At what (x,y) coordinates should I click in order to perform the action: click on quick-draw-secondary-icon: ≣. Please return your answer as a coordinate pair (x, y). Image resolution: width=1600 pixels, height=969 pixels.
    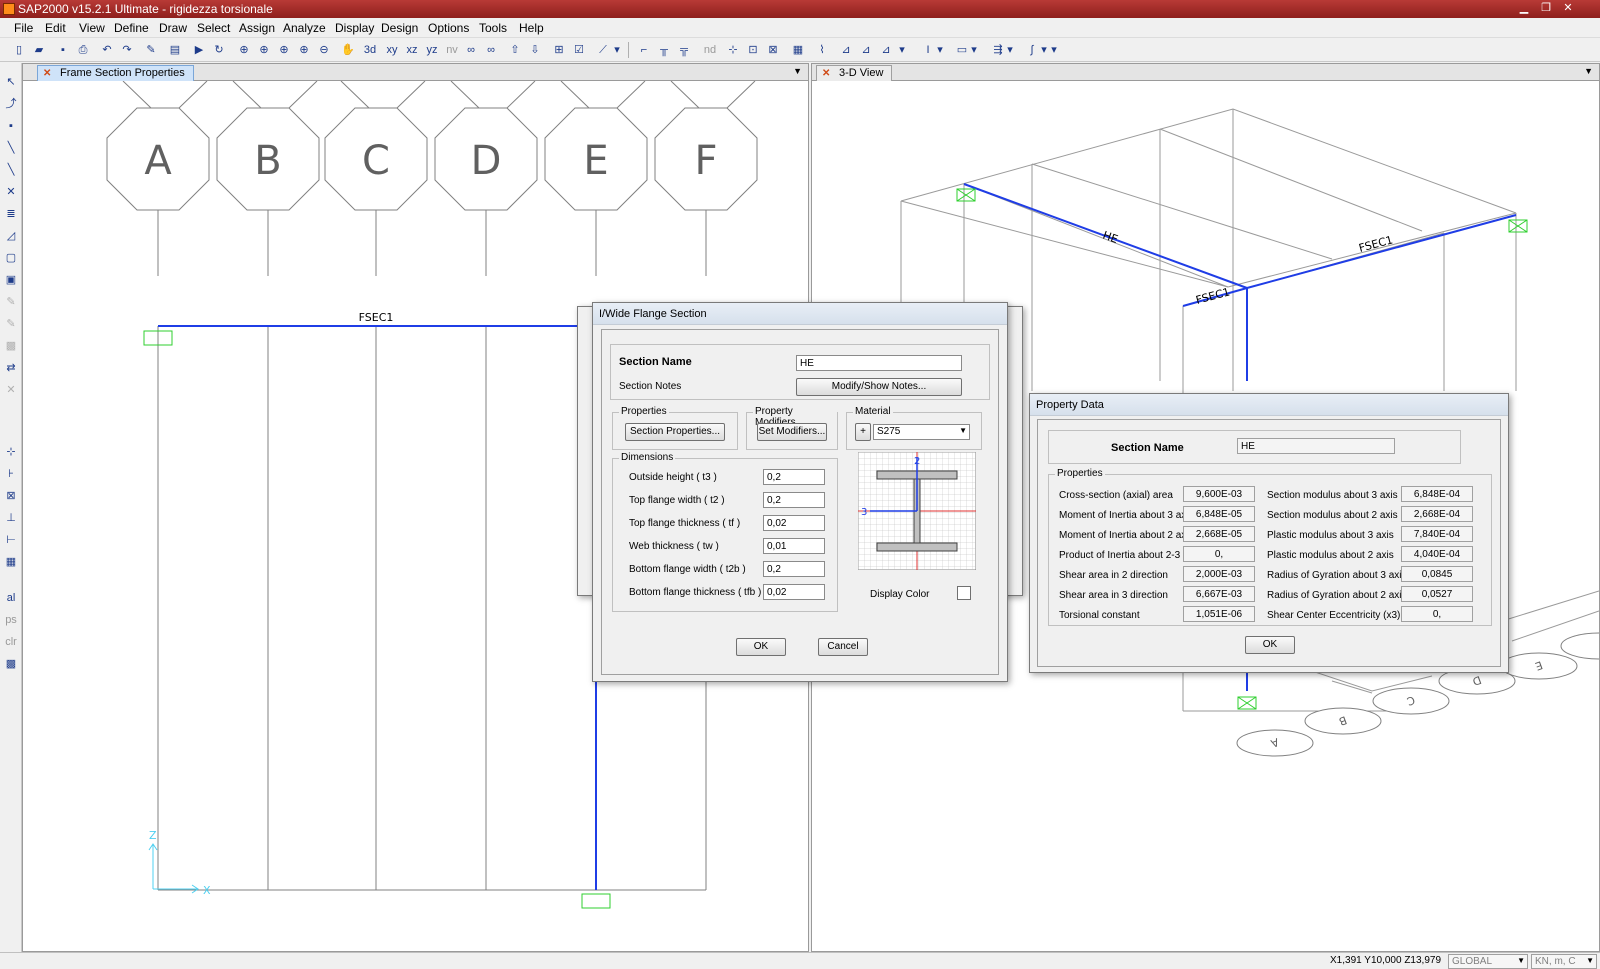
    Looking at the image, I should click on (11, 214).